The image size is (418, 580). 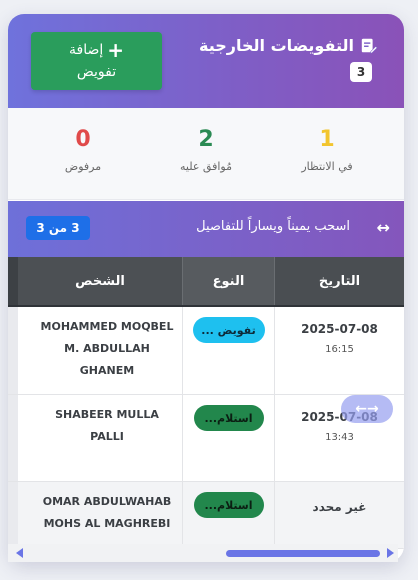 I want to click on column-header-person: الشخص, so click(x=95, y=281).